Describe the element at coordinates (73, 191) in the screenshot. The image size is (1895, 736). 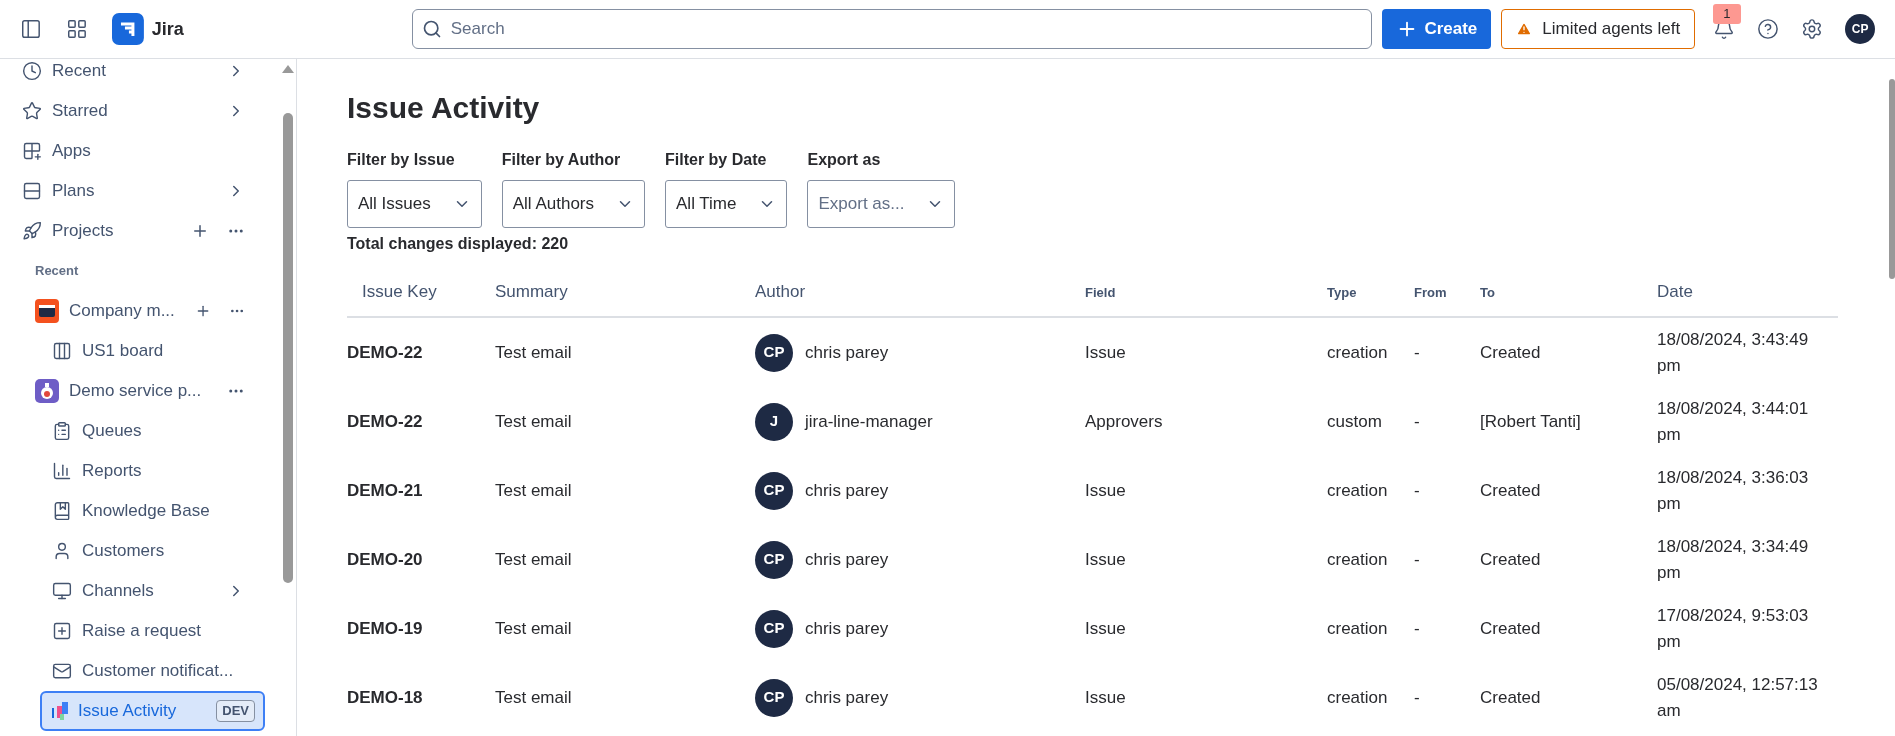
I see `sidebar-item-label: Plans` at that location.